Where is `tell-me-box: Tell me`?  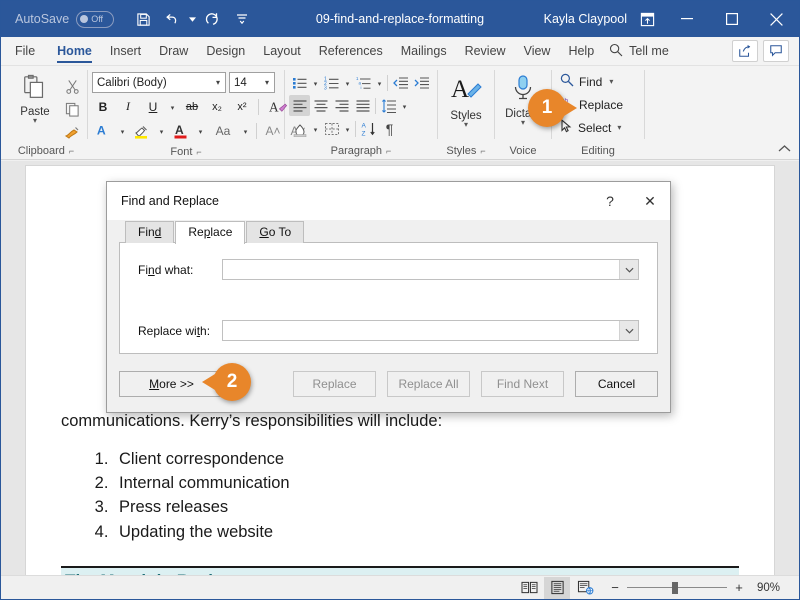 tell-me-box: Tell me is located at coordinates (639, 51).